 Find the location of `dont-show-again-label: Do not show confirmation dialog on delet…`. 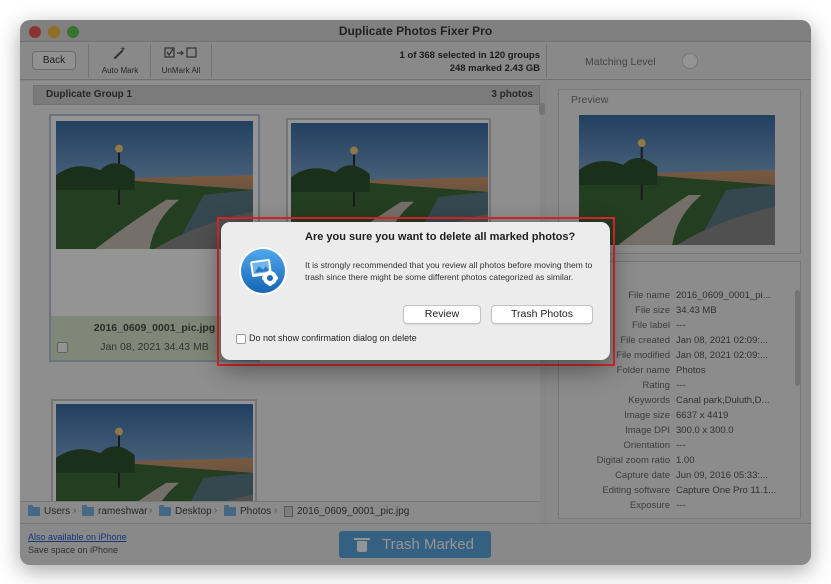

dont-show-again-label: Do not show confirmation dialog on delet… is located at coordinates (333, 338).